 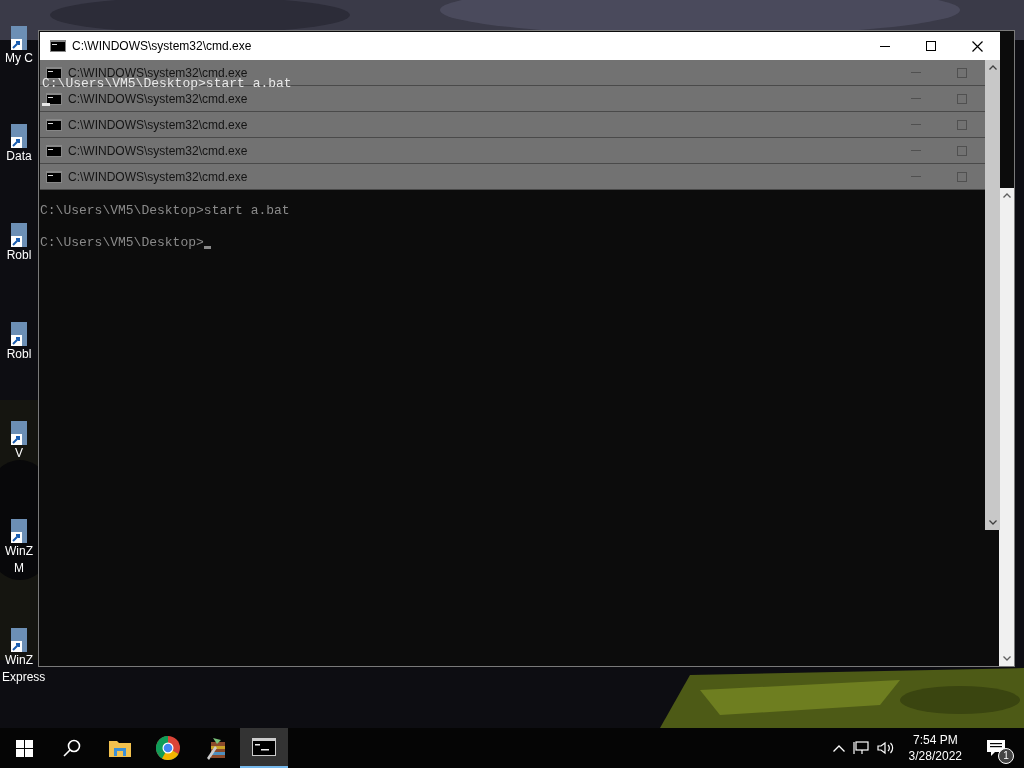 What do you see at coordinates (24, 677) in the screenshot?
I see `icon-label: Express` at bounding box center [24, 677].